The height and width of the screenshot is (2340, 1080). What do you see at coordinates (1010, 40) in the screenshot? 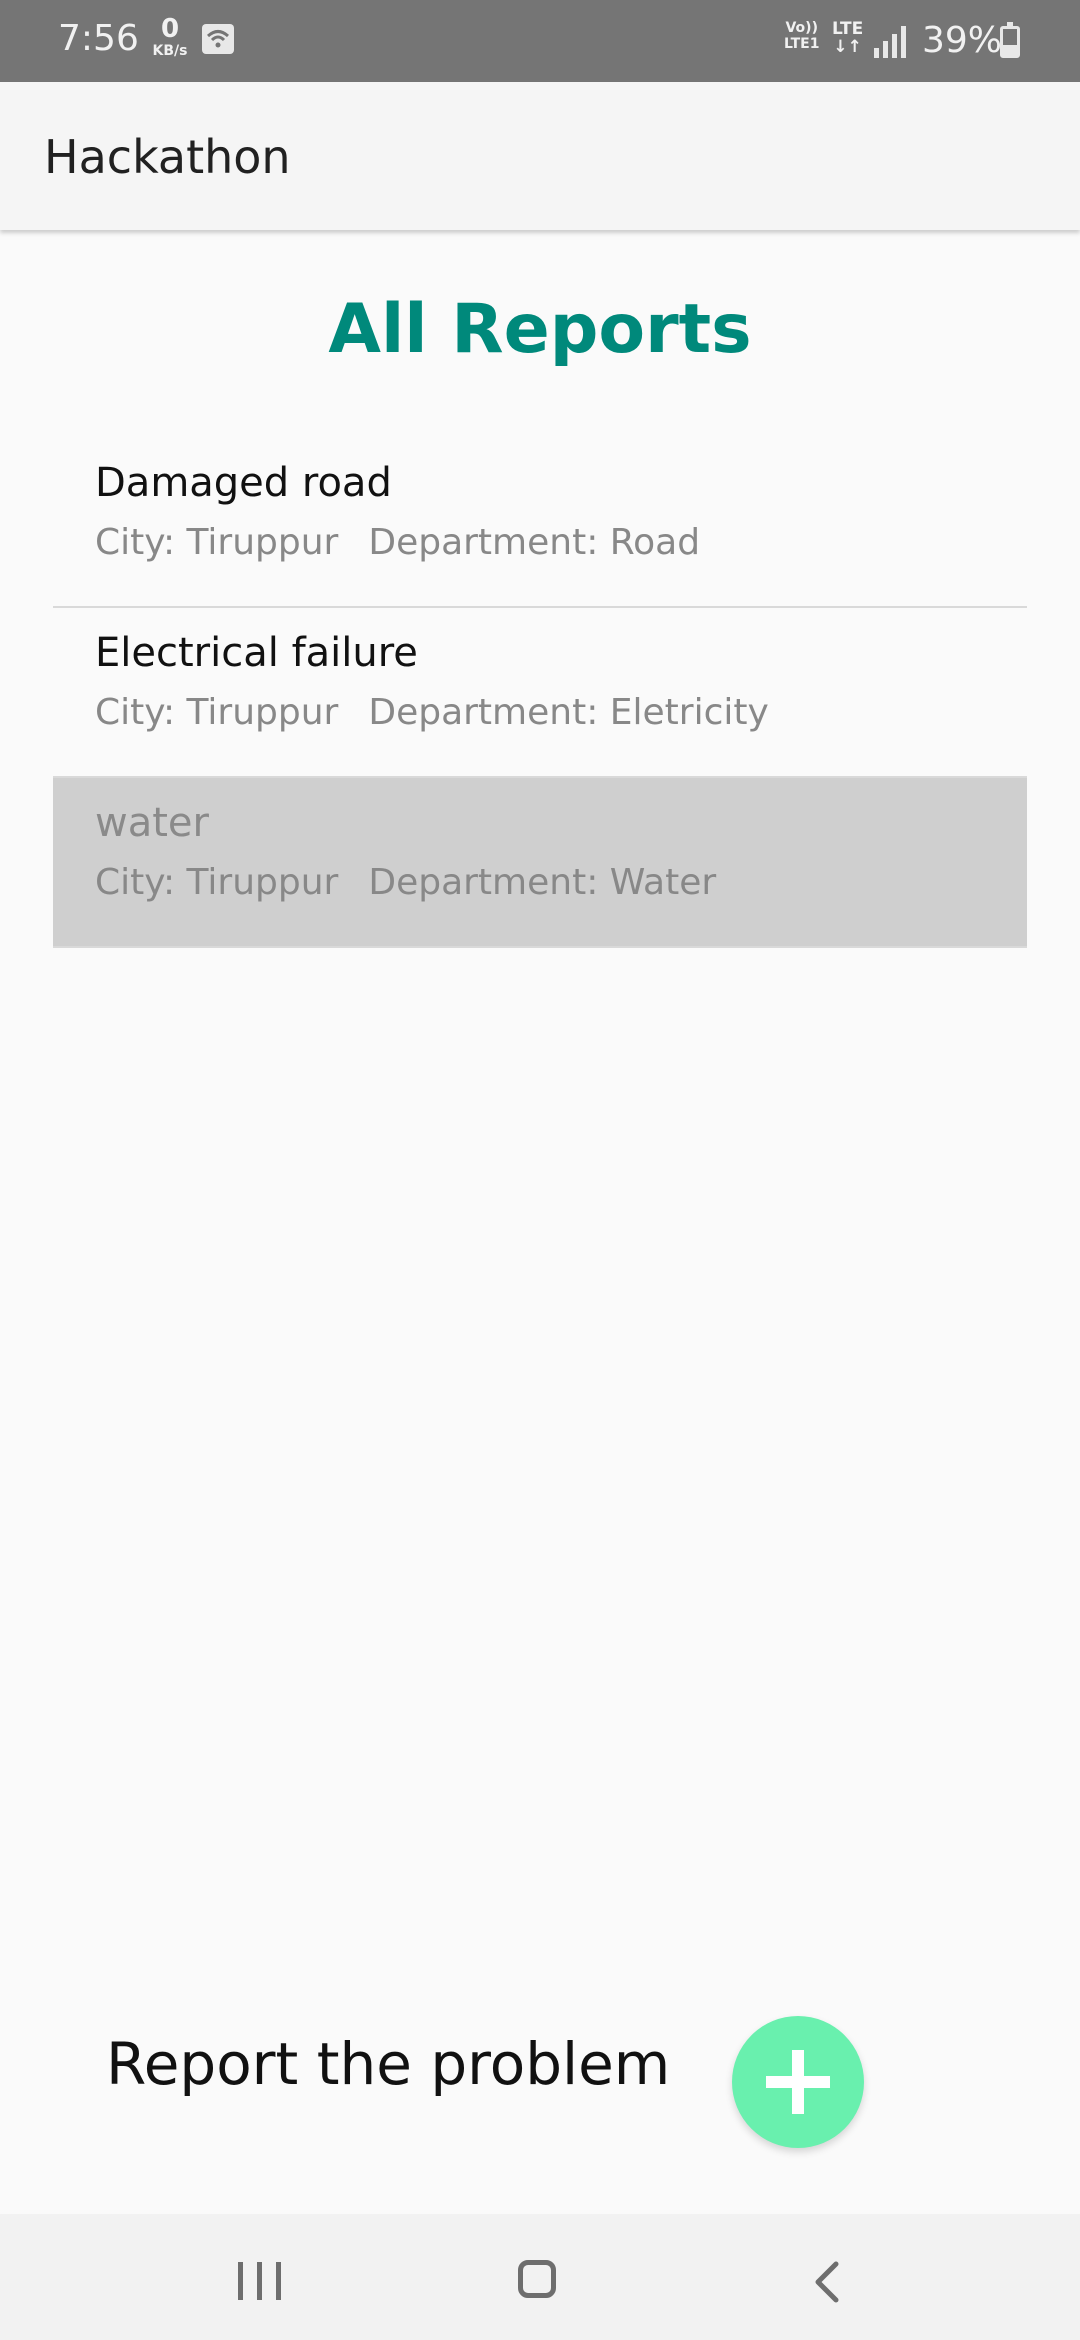
I see `battery-icon` at bounding box center [1010, 40].